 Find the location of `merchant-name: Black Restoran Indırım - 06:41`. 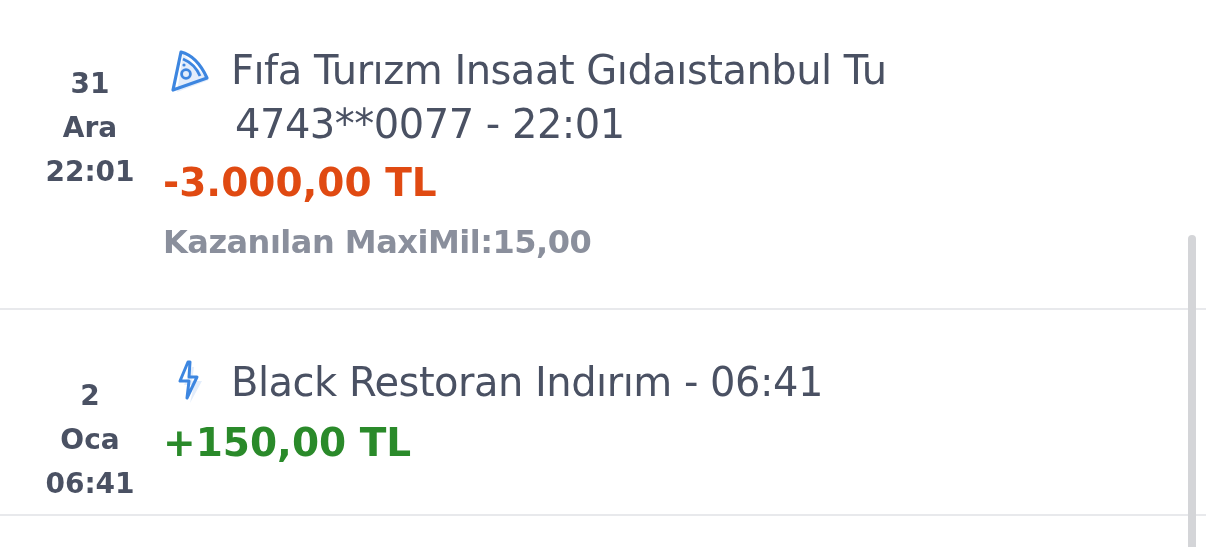

merchant-name: Black Restoran Indırım - 06:41 is located at coordinates (527, 382).